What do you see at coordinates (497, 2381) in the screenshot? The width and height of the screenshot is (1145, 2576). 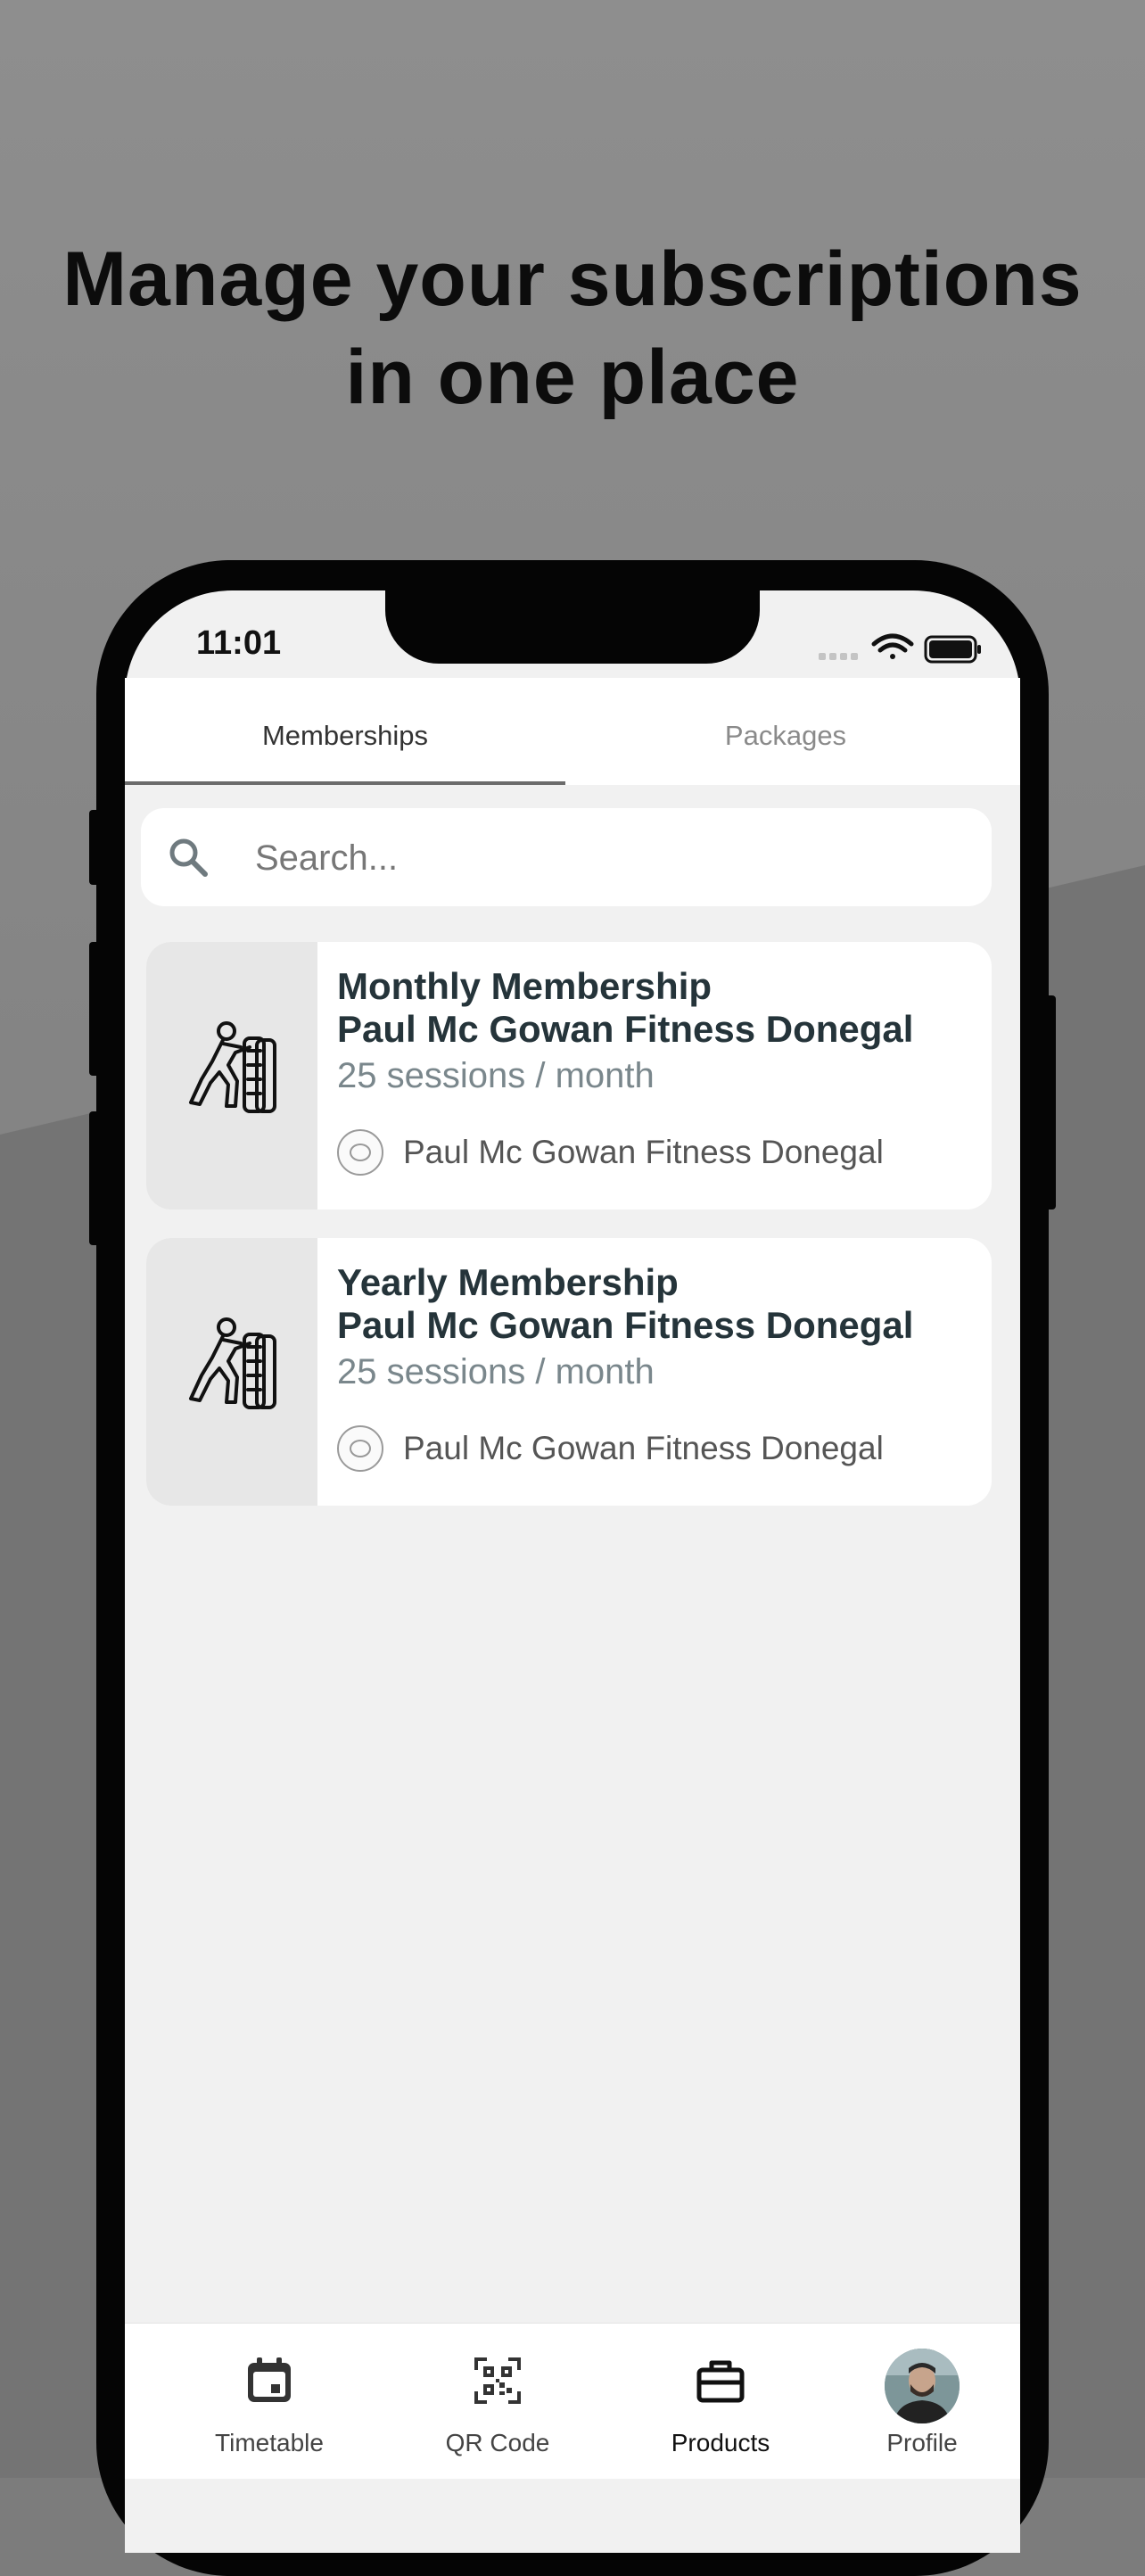 I see `qr-code-icon` at bounding box center [497, 2381].